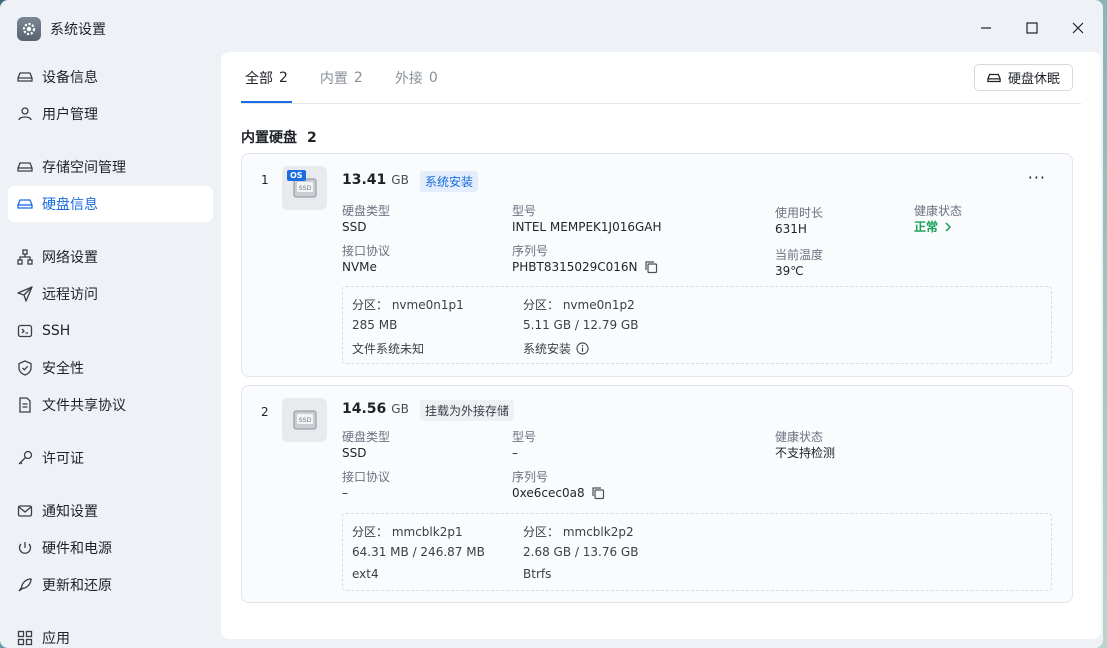  I want to click on title-bar: 系统设置, so click(551, 28).